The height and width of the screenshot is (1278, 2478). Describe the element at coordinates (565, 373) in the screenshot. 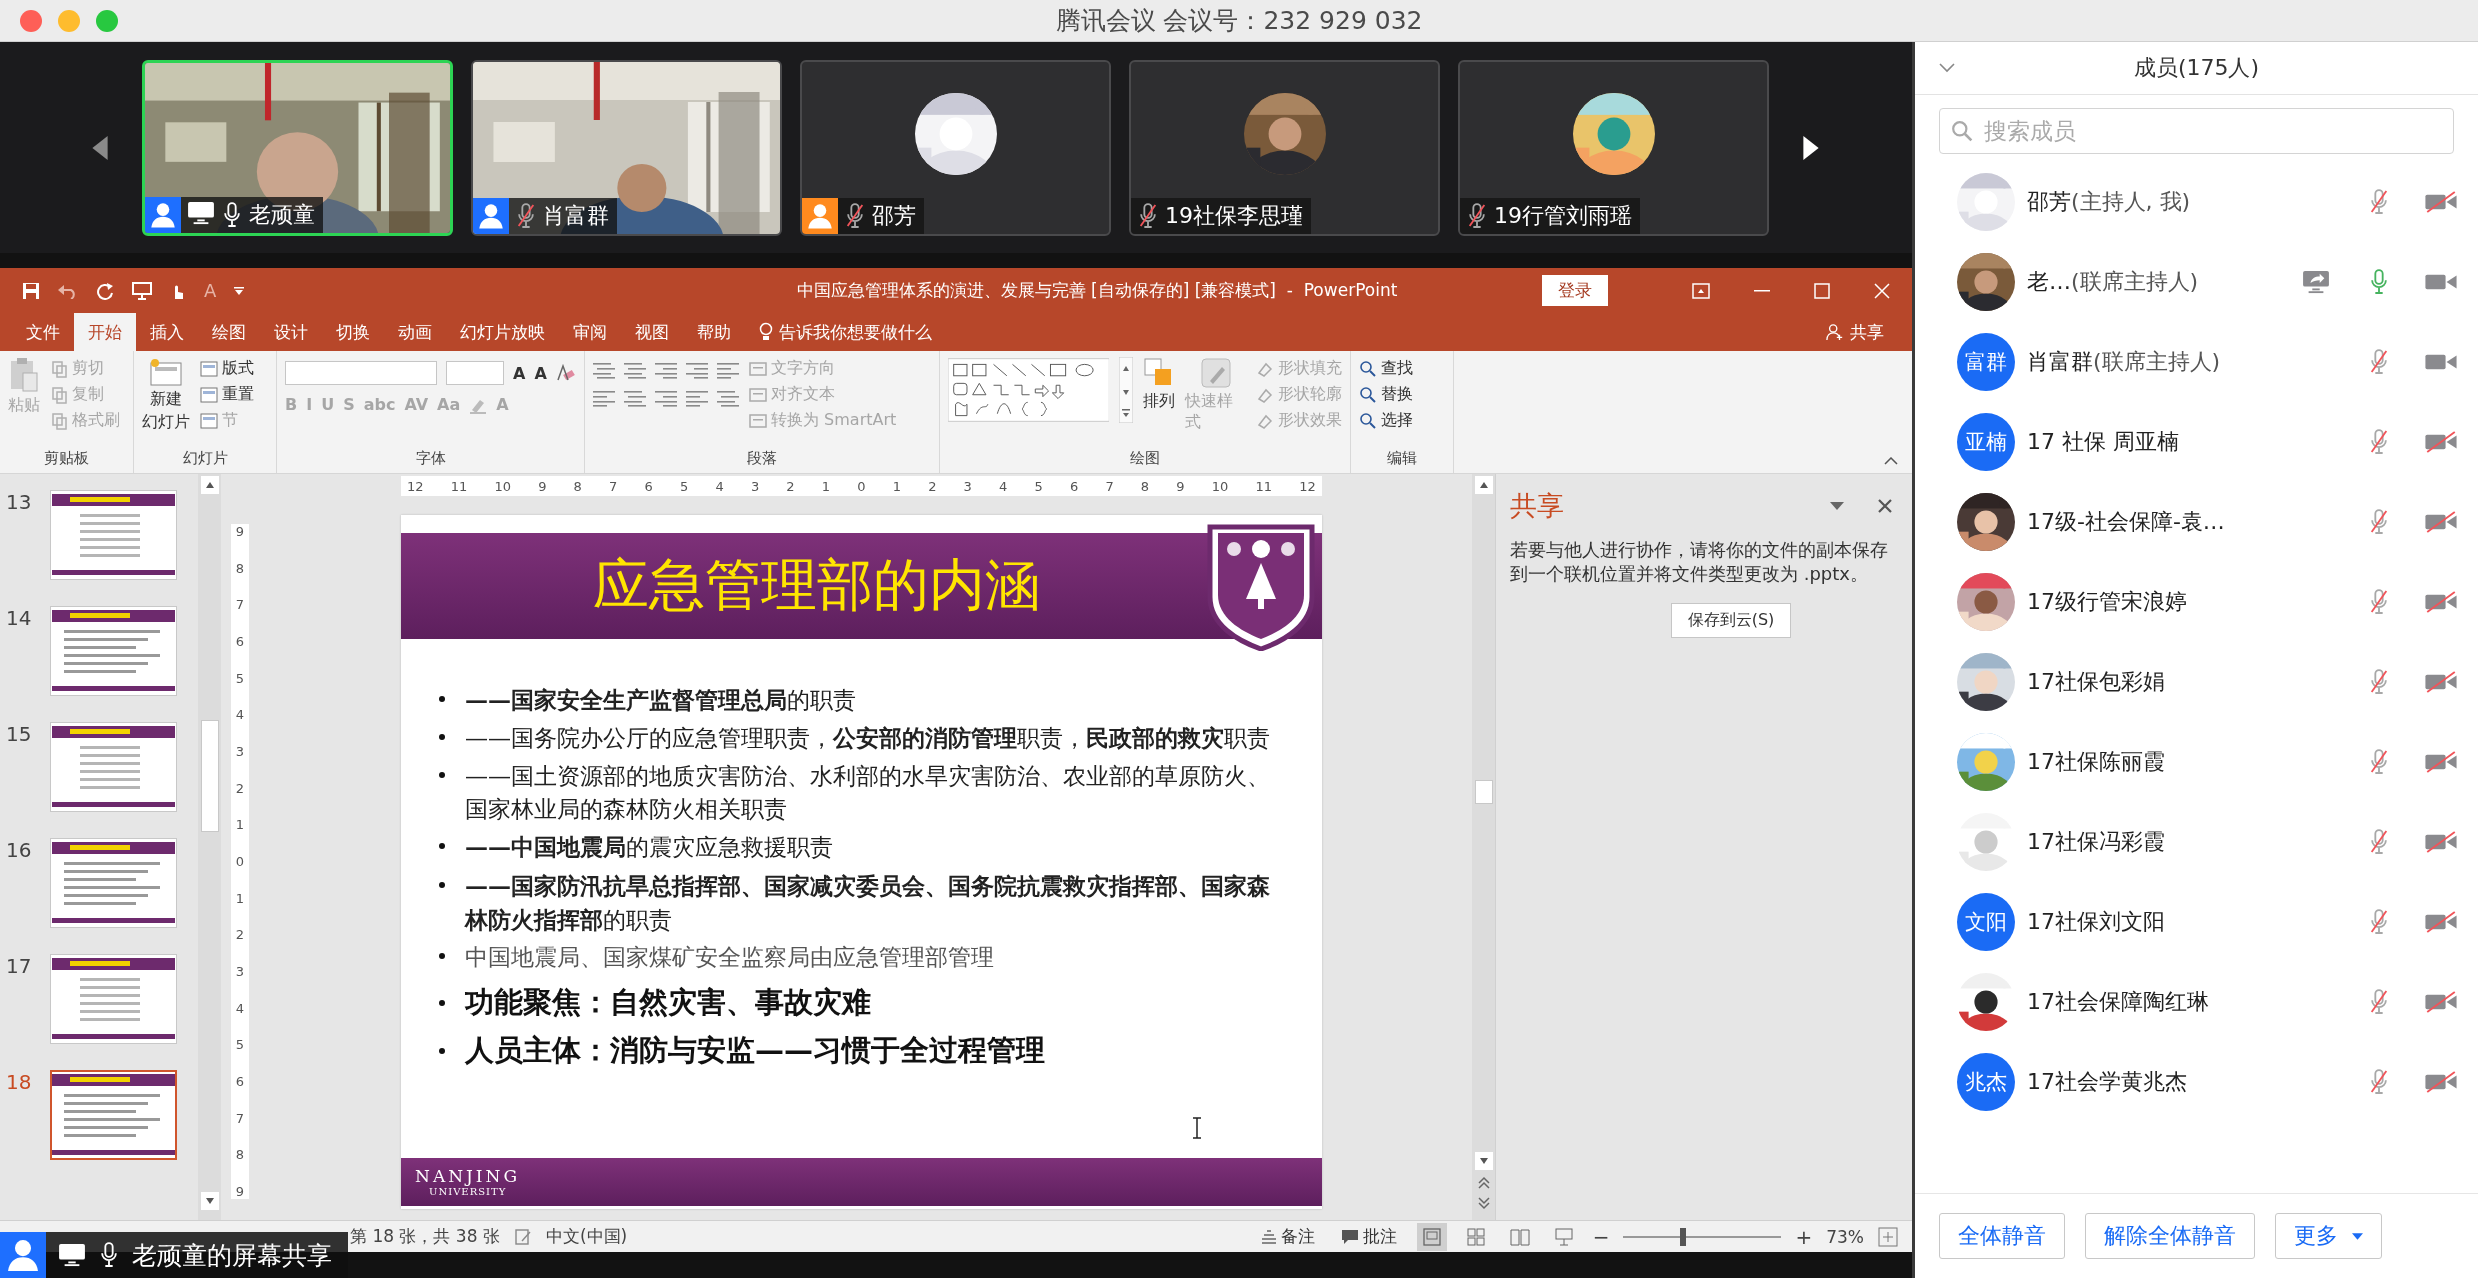

I see `clear-formatting-icon` at that location.